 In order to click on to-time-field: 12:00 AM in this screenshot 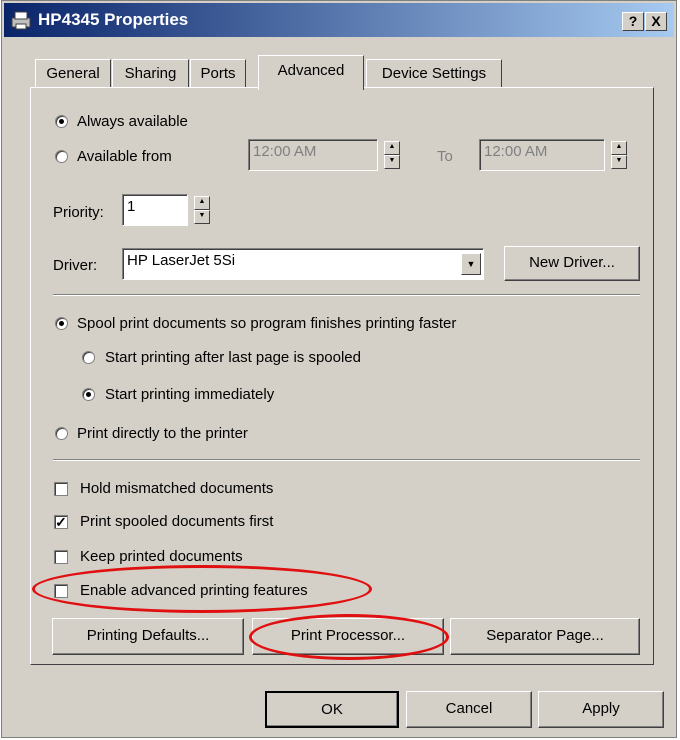, I will do `click(542, 155)`.